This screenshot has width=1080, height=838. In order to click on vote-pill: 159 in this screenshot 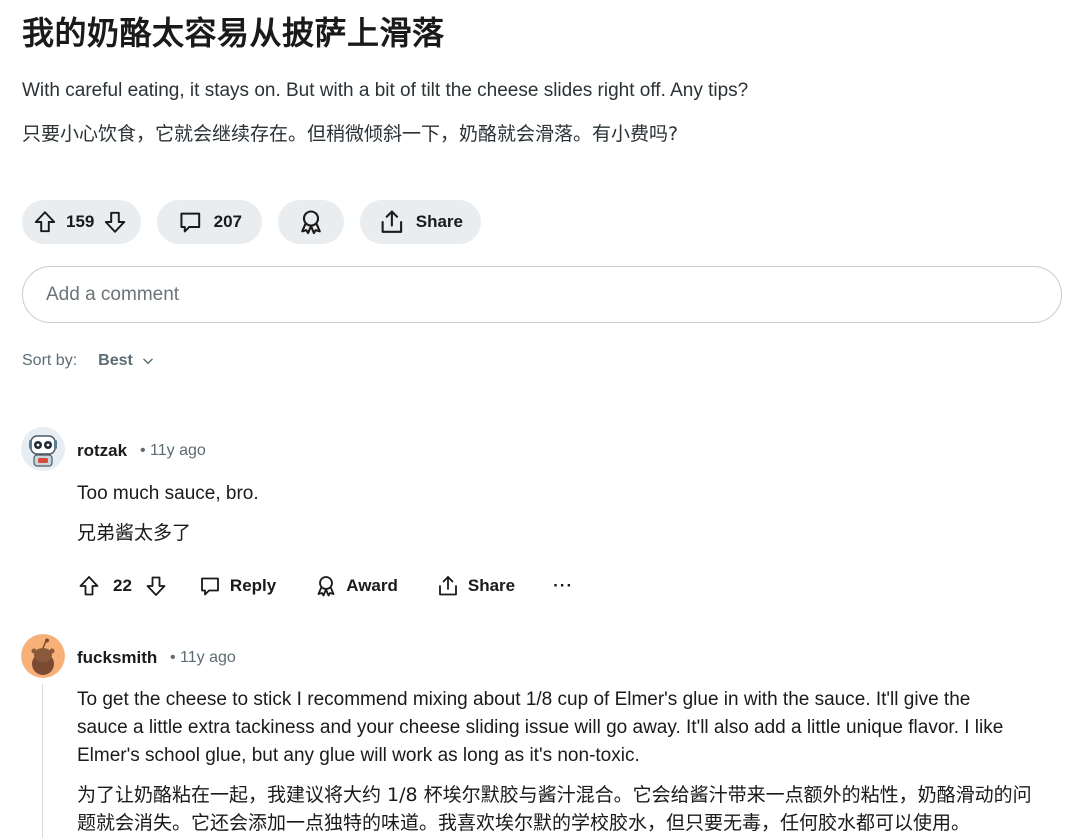, I will do `click(81, 222)`.